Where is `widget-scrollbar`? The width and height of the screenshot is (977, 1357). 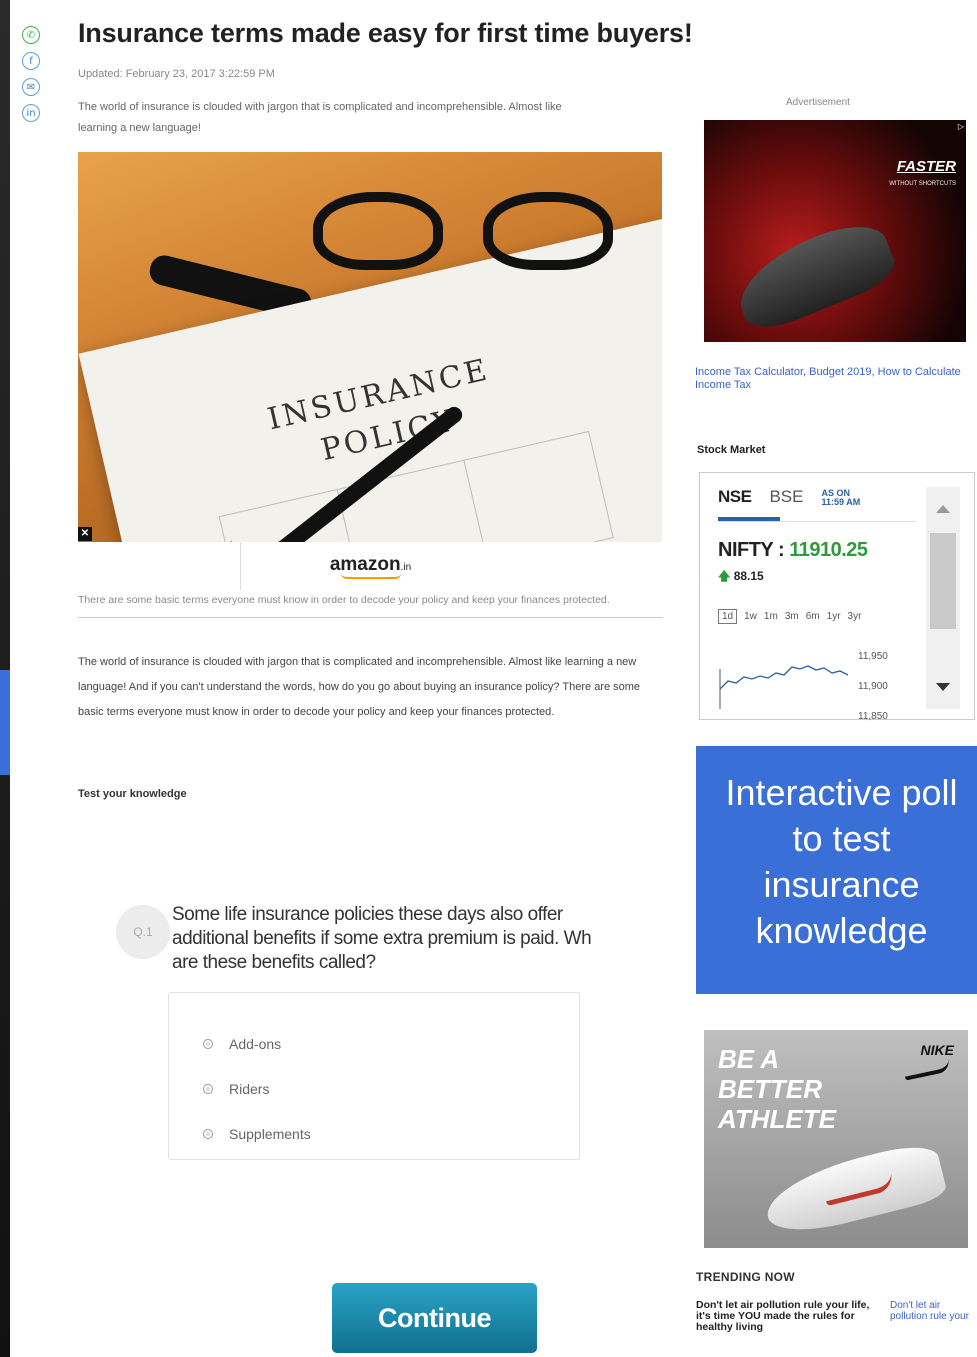
widget-scrollbar is located at coordinates (943, 598).